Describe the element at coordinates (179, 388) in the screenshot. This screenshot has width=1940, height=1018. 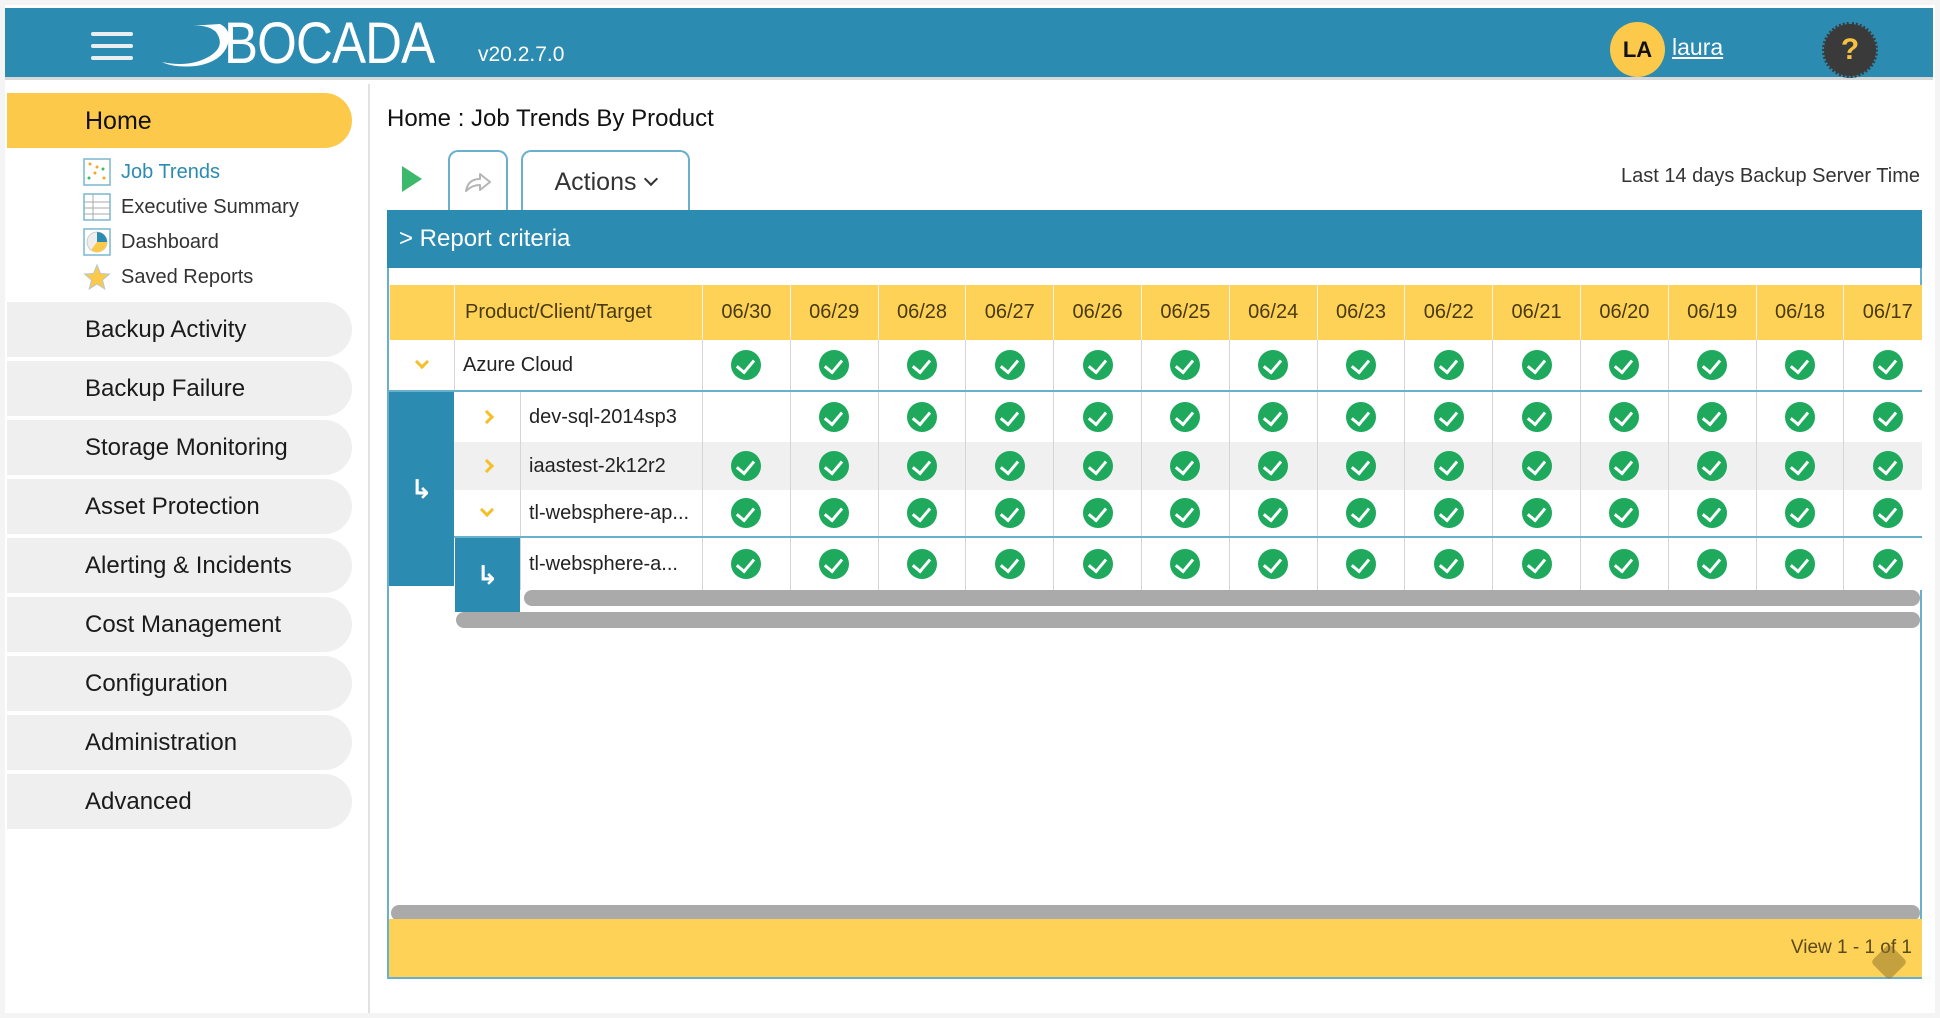
I see `sidebar-item-backup-failure: Backup Failure` at that location.